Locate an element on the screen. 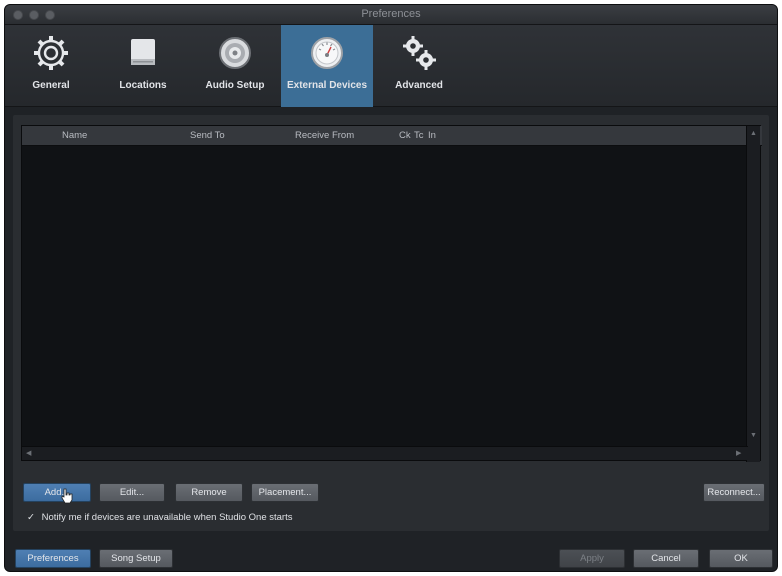 This screenshot has height=576, width=782. apply-button: Apply is located at coordinates (592, 558).